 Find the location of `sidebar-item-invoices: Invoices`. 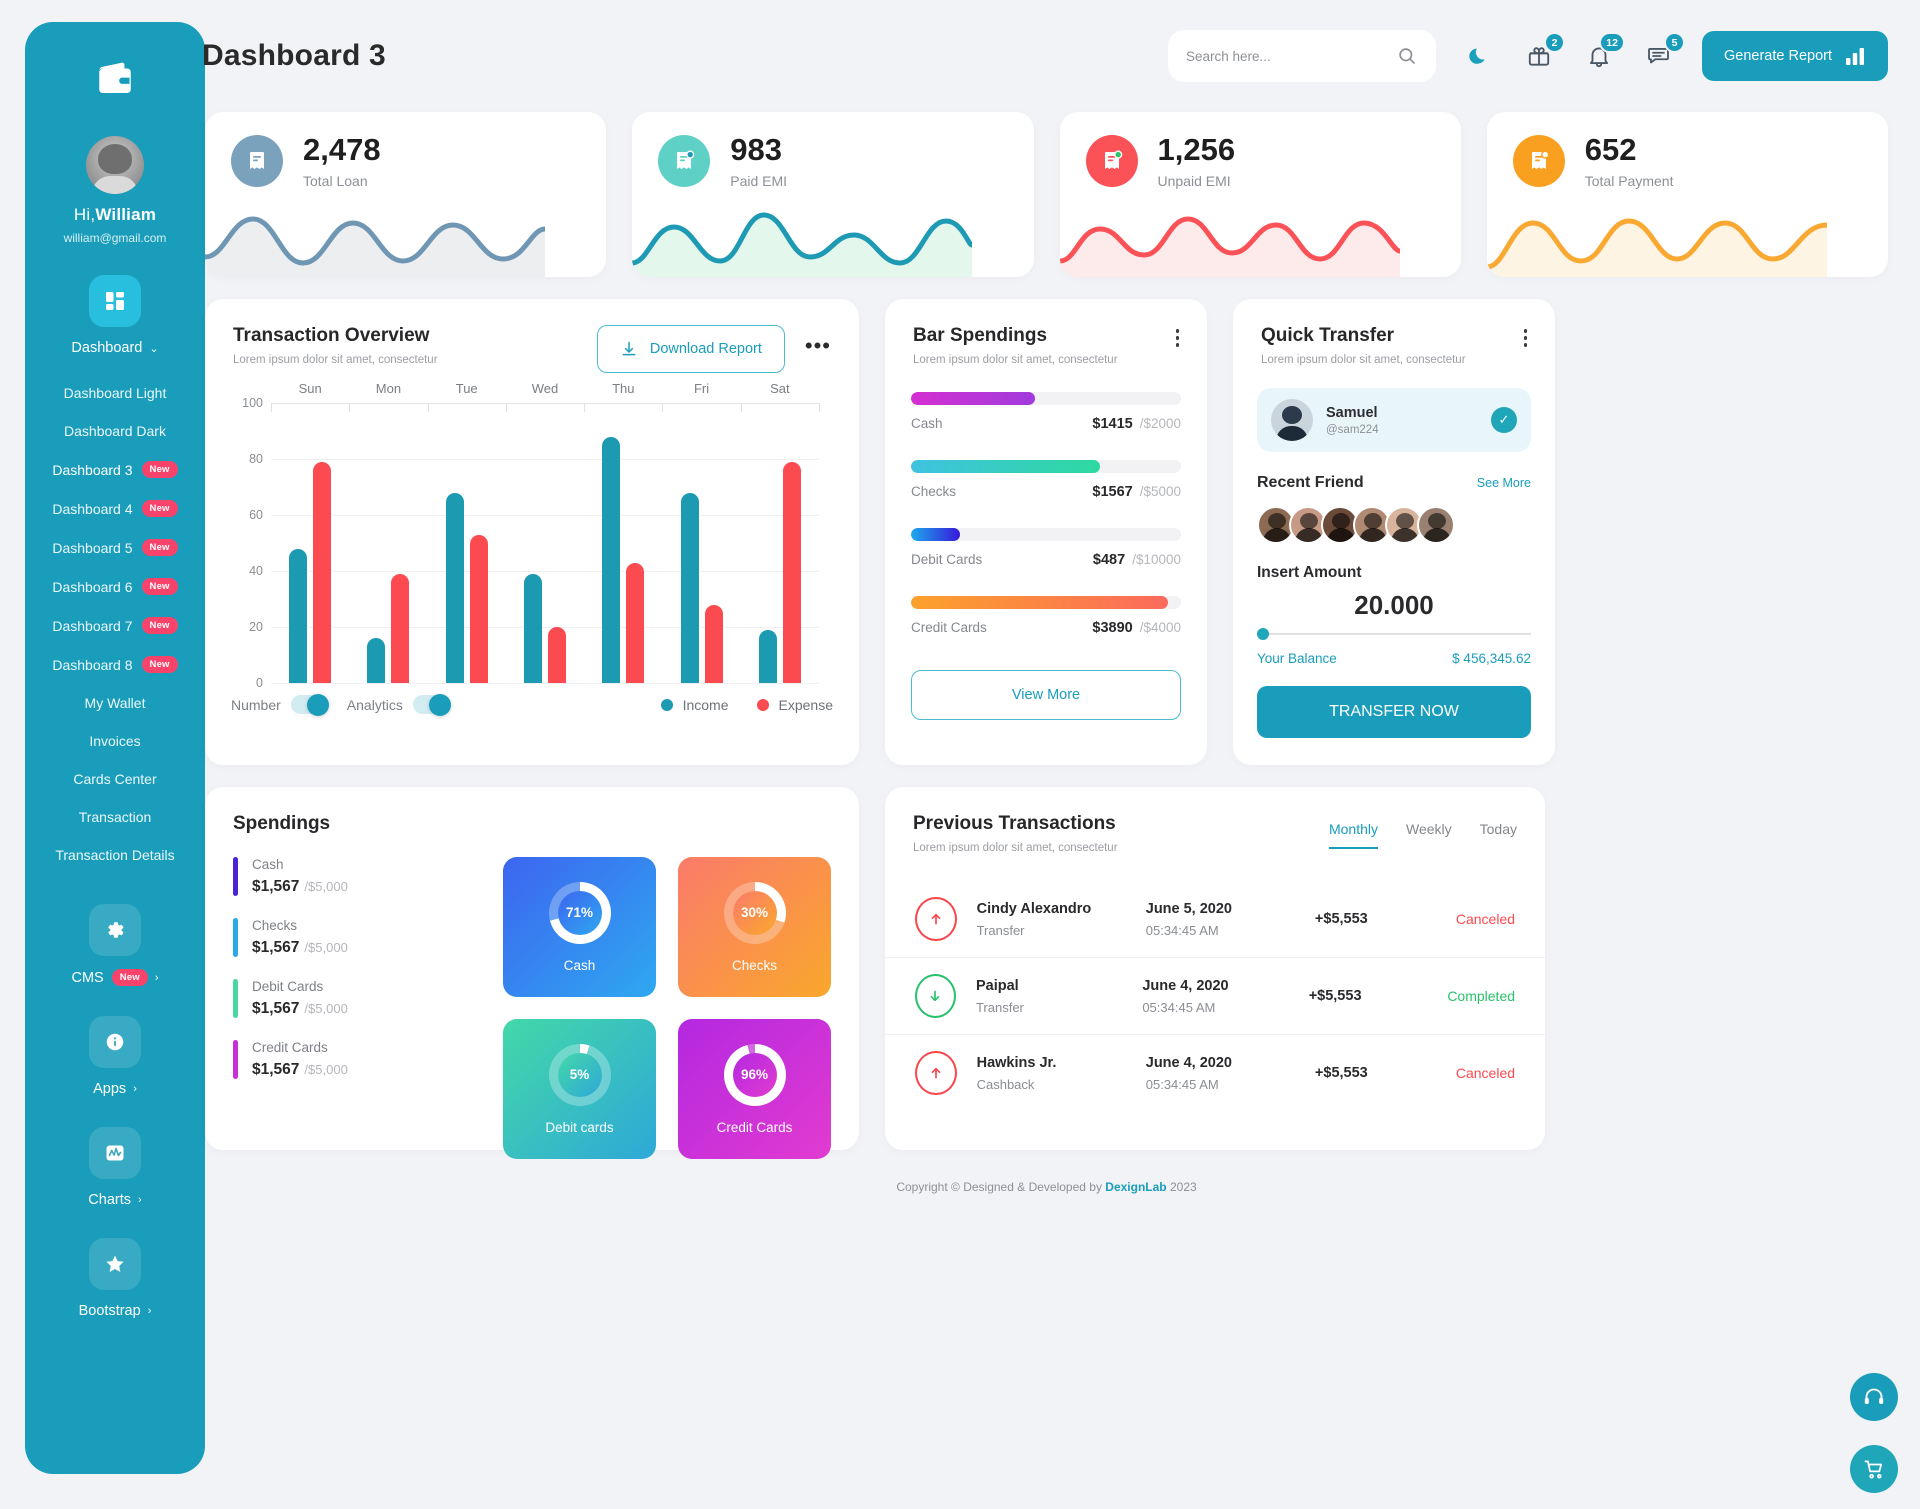

sidebar-item-invoices: Invoices is located at coordinates (115, 741).